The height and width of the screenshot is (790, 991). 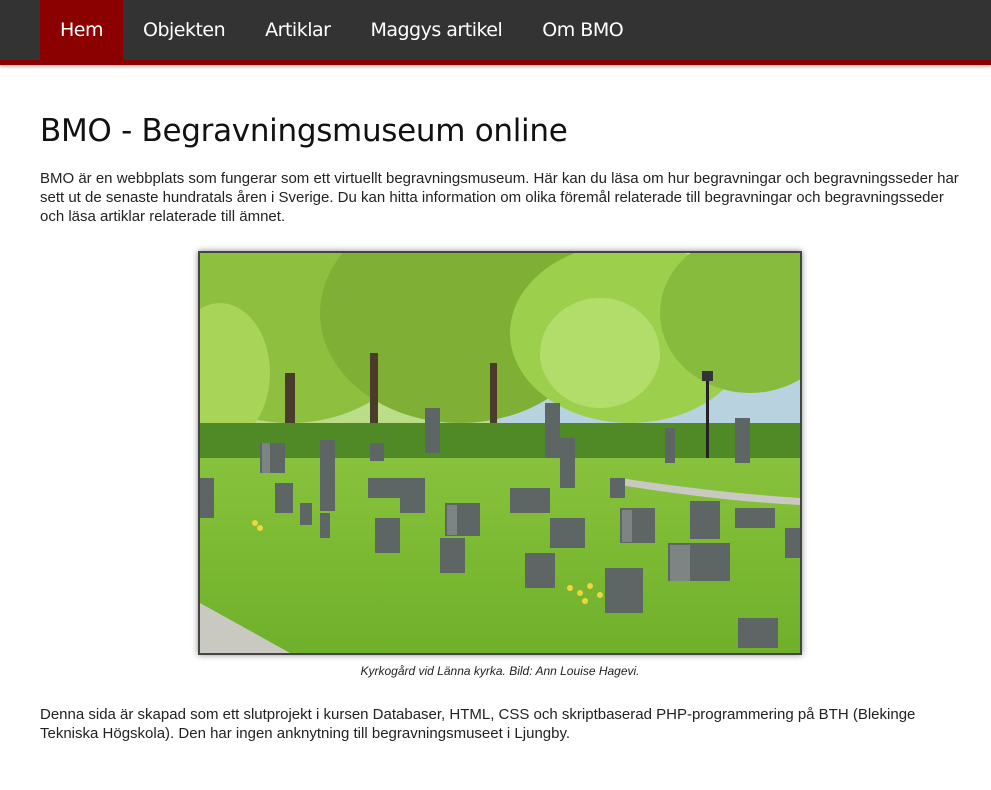 I want to click on nav-item-objekten: Objekten, so click(x=184, y=30).